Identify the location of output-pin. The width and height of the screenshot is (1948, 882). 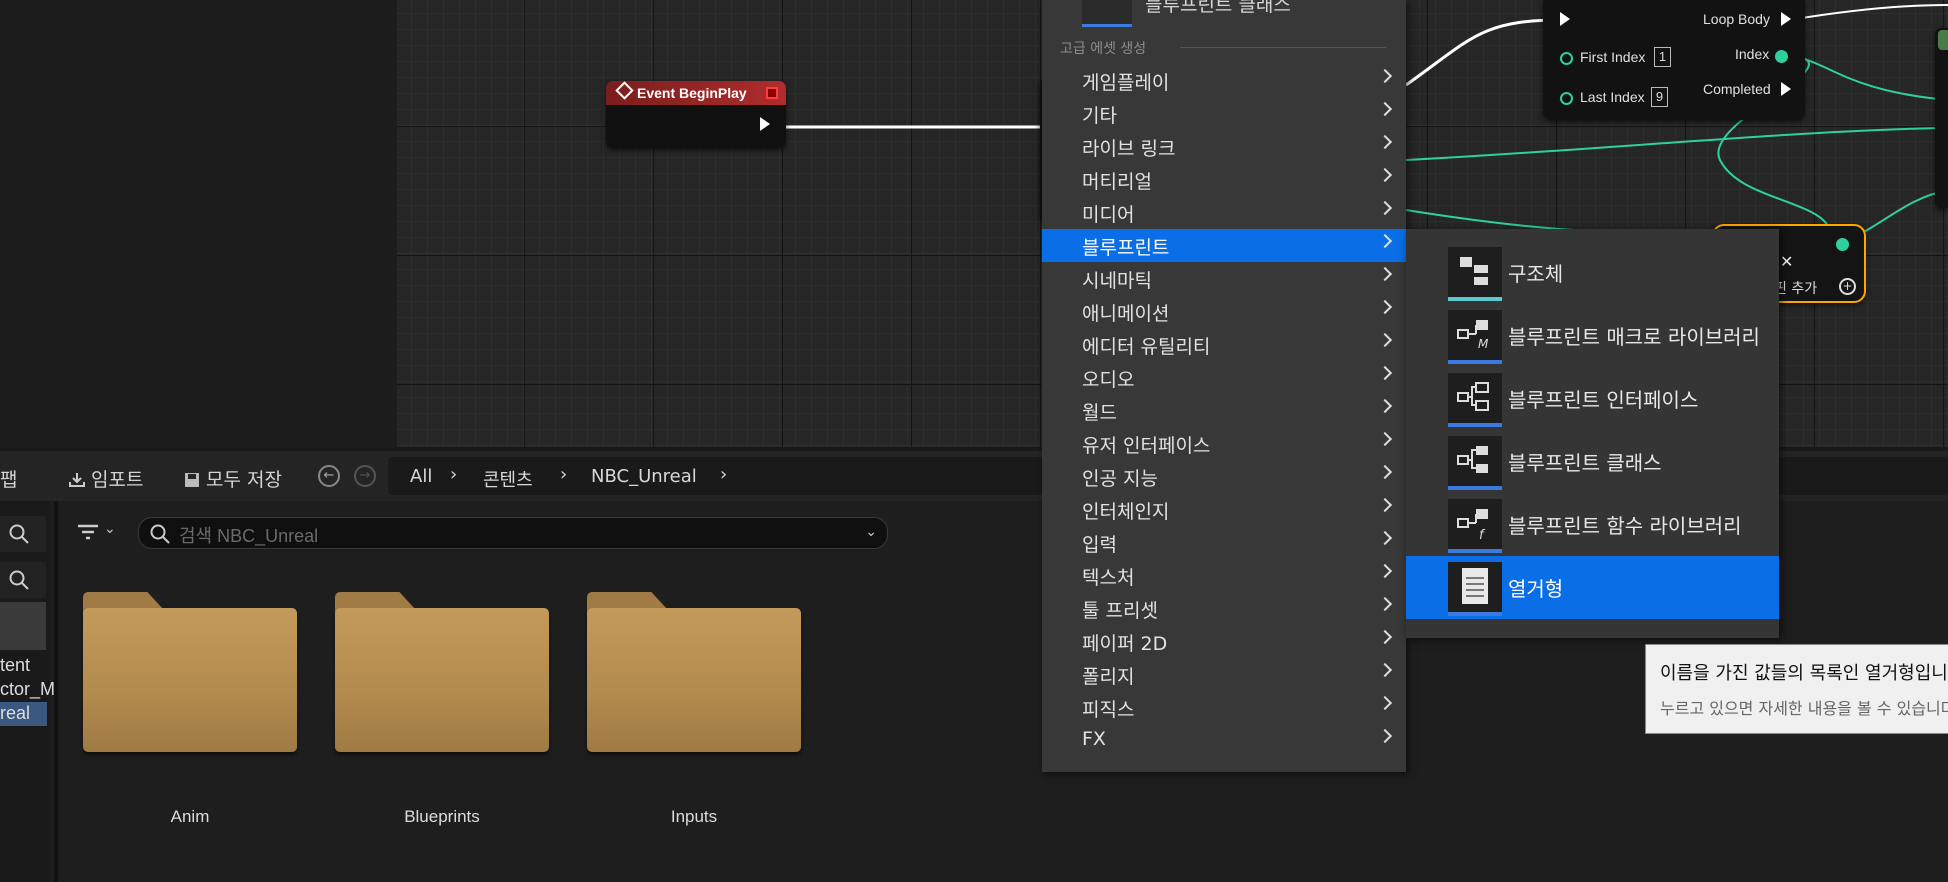
(1842, 244).